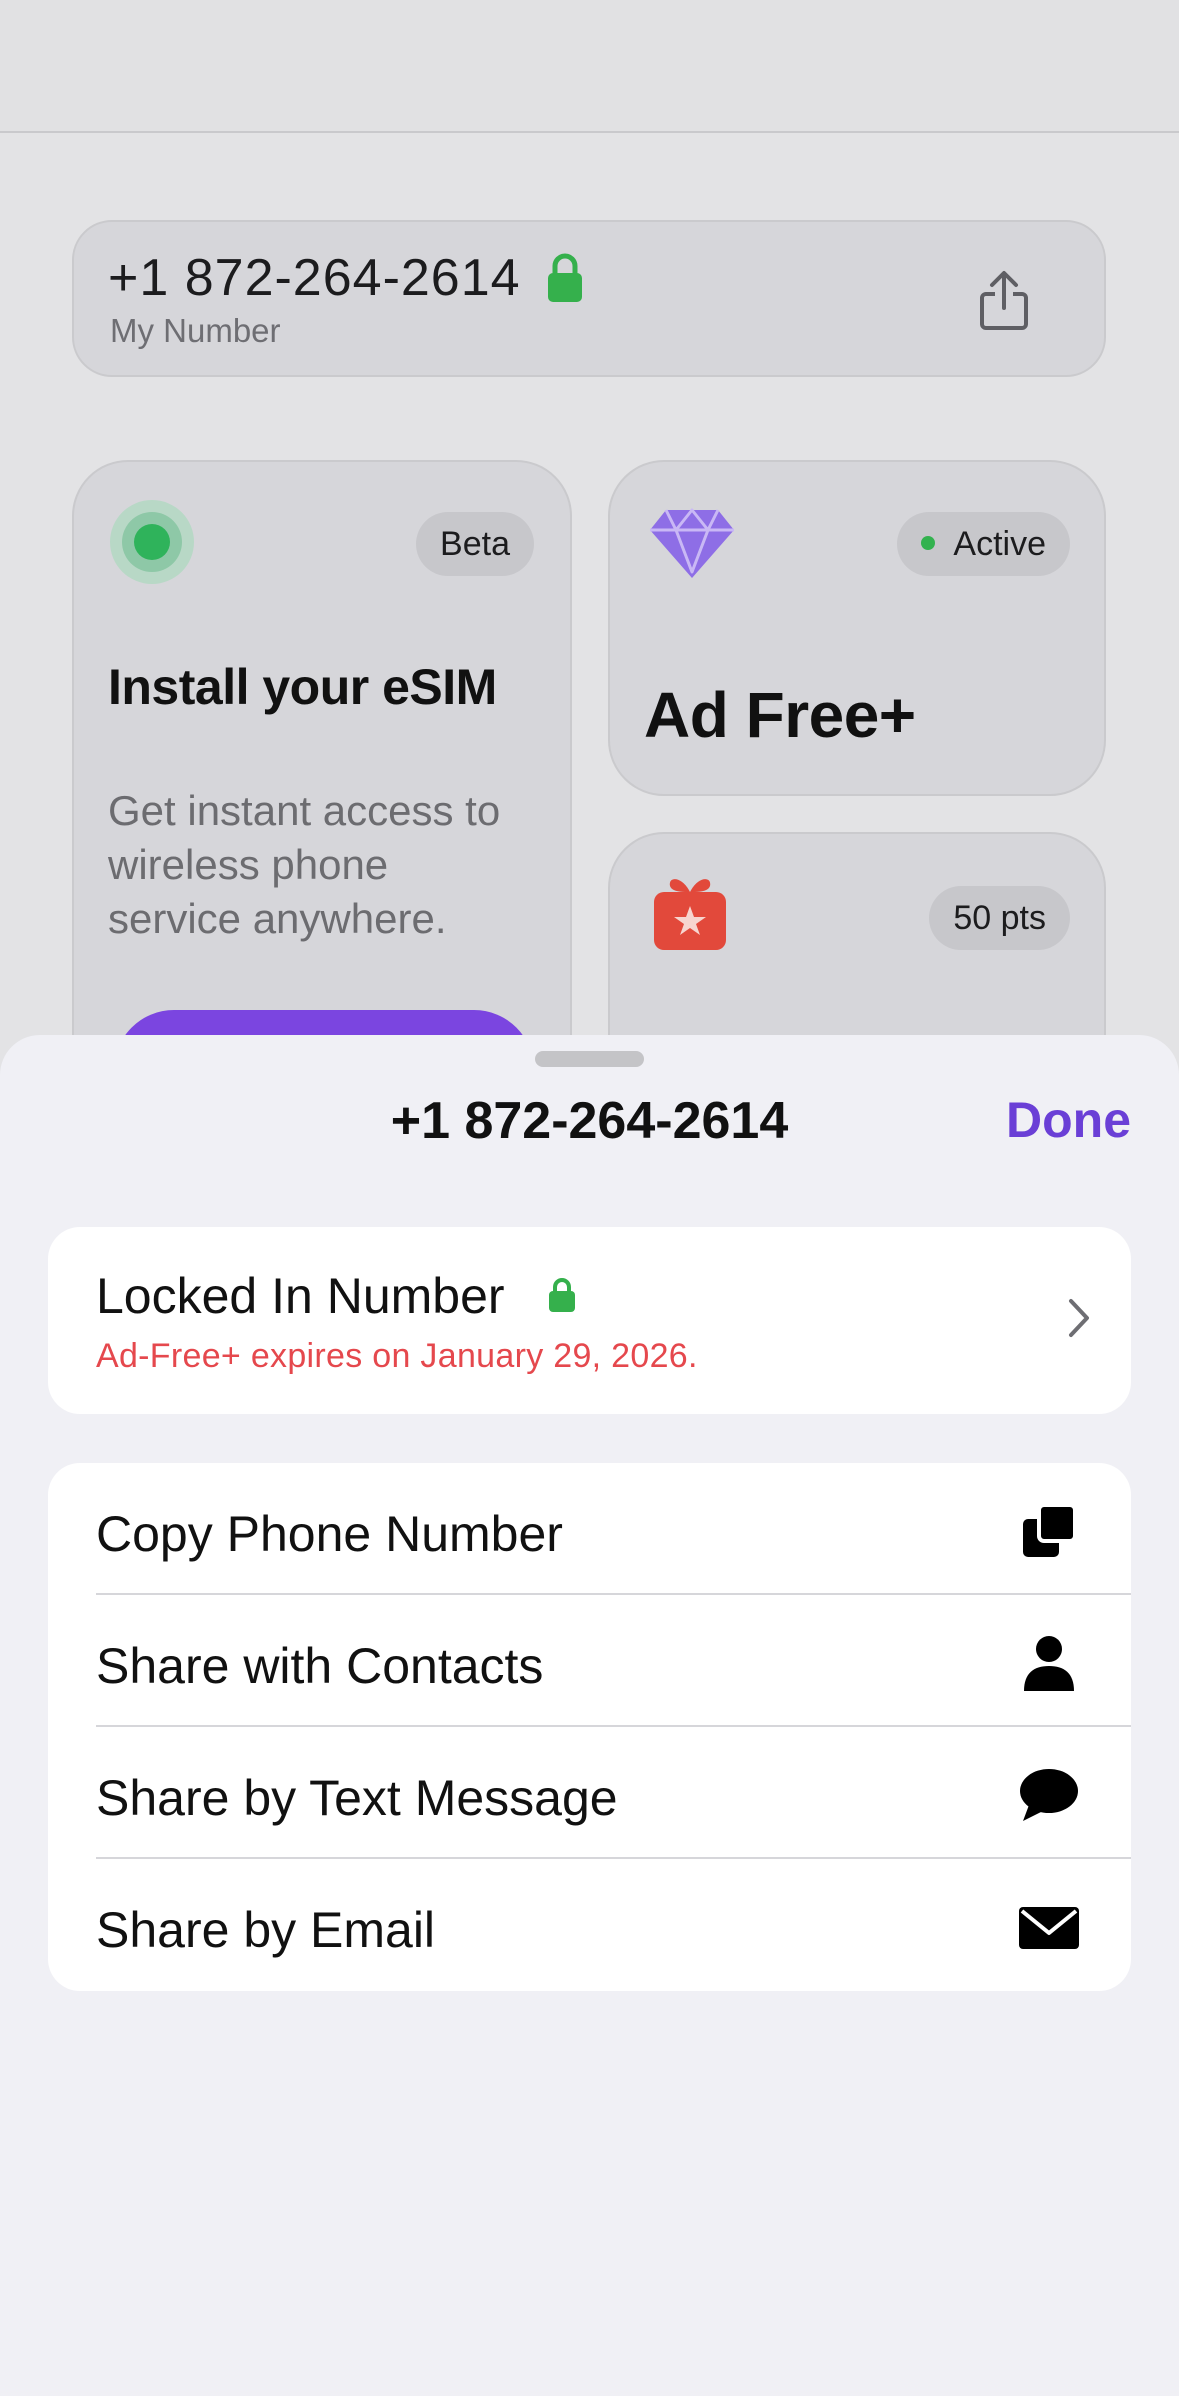 The width and height of the screenshot is (1179, 2396). What do you see at coordinates (589, 1661) in the screenshot?
I see `share-with-contacts-row: Share with Contacts` at bounding box center [589, 1661].